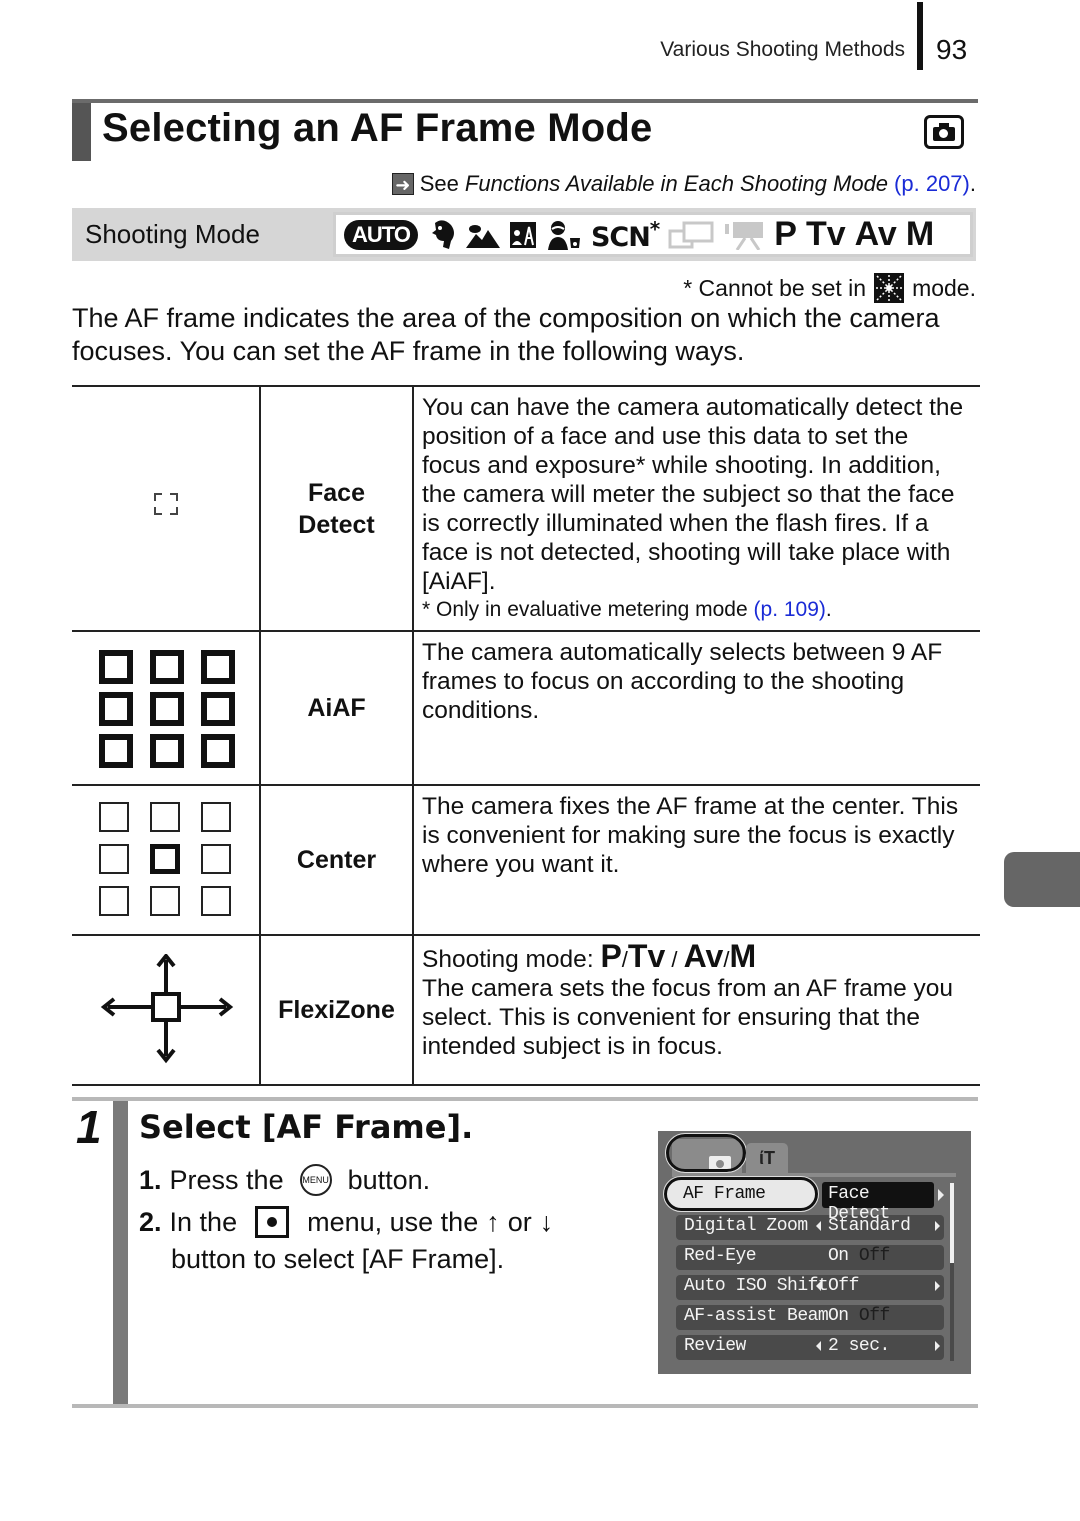 The height and width of the screenshot is (1521, 1080). I want to click on cannot-set-note: * Cannot be set in mode., so click(829, 288).